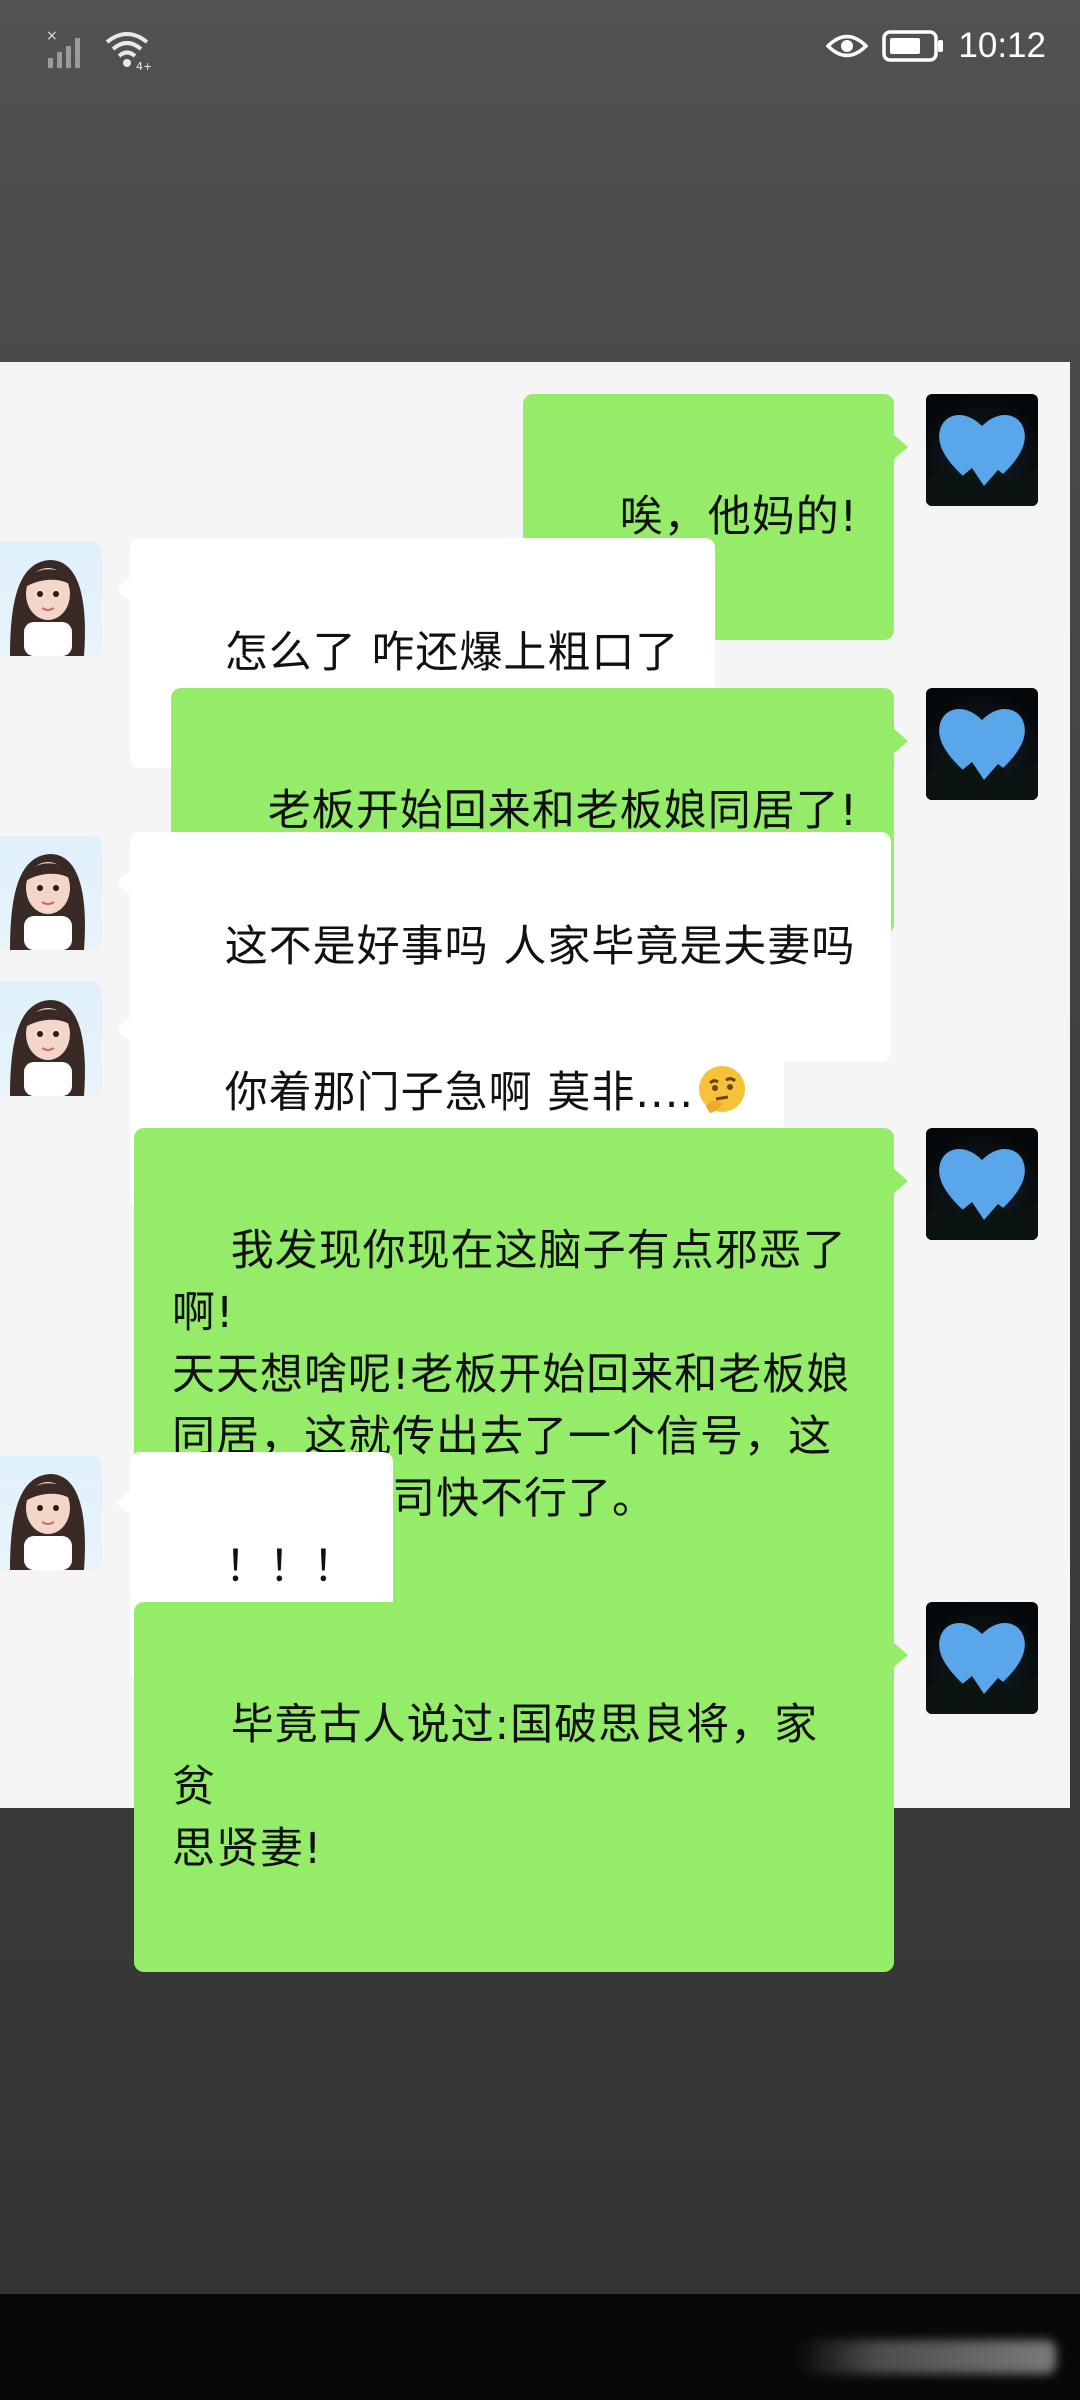 This screenshot has width=1080, height=2400. Describe the element at coordinates (738, 517) in the screenshot. I see `message-text: 唉，他妈的!` at that location.